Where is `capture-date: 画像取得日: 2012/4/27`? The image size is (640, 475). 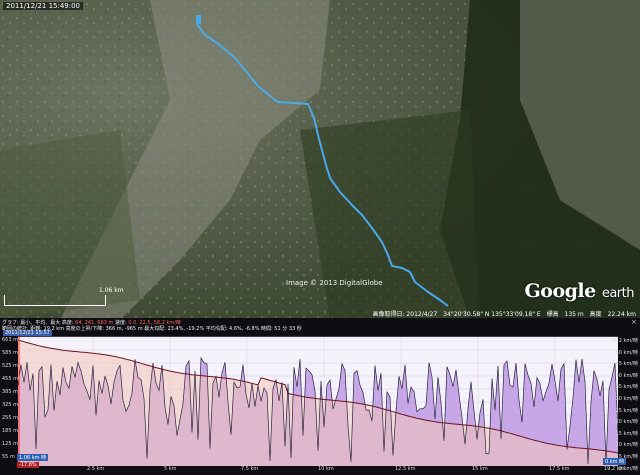 capture-date: 画像取得日: 2012/4/27 is located at coordinates (405, 314).